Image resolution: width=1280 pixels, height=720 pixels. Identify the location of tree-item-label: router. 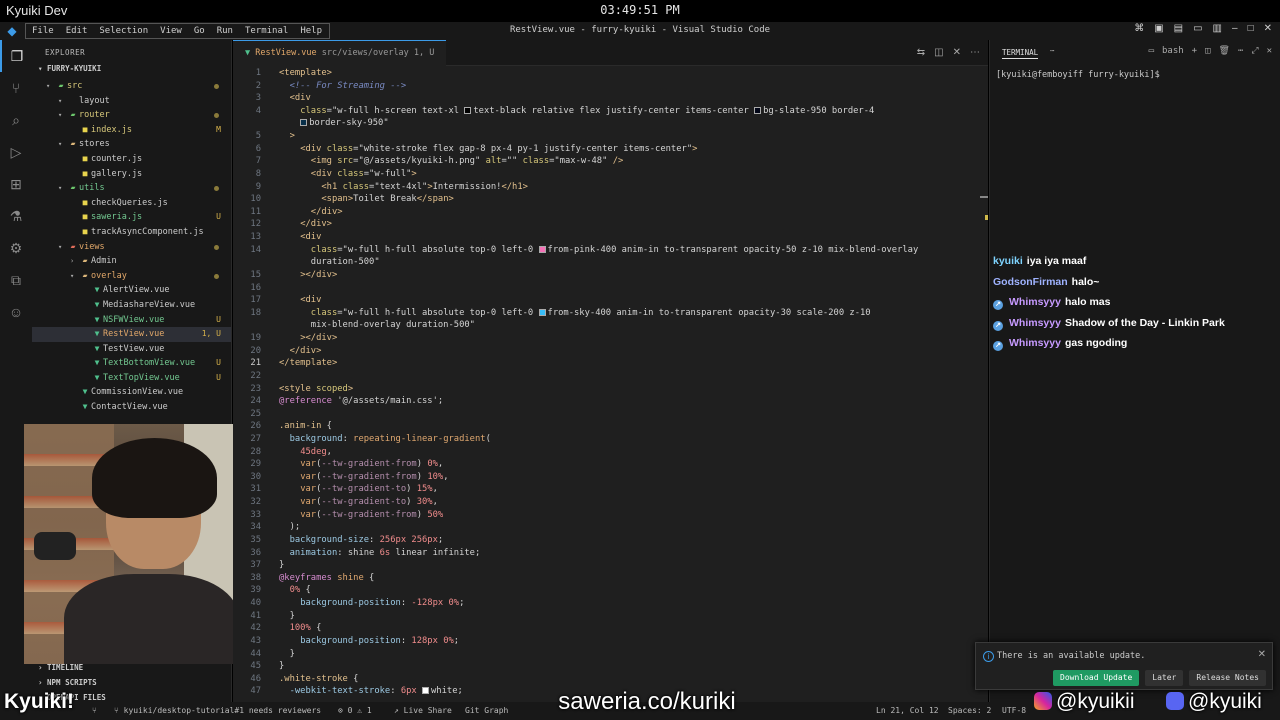
(94, 115).